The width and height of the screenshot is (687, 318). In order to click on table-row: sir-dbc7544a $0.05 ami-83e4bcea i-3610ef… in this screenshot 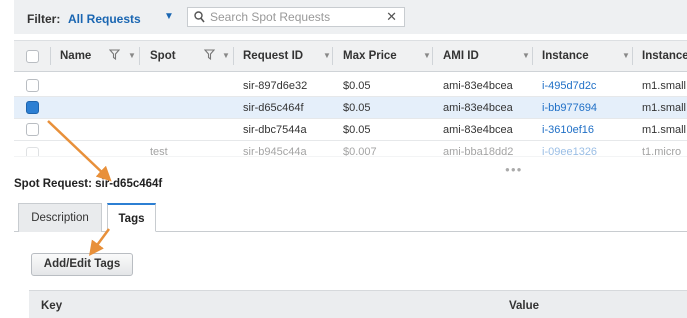, I will do `click(350, 130)`.